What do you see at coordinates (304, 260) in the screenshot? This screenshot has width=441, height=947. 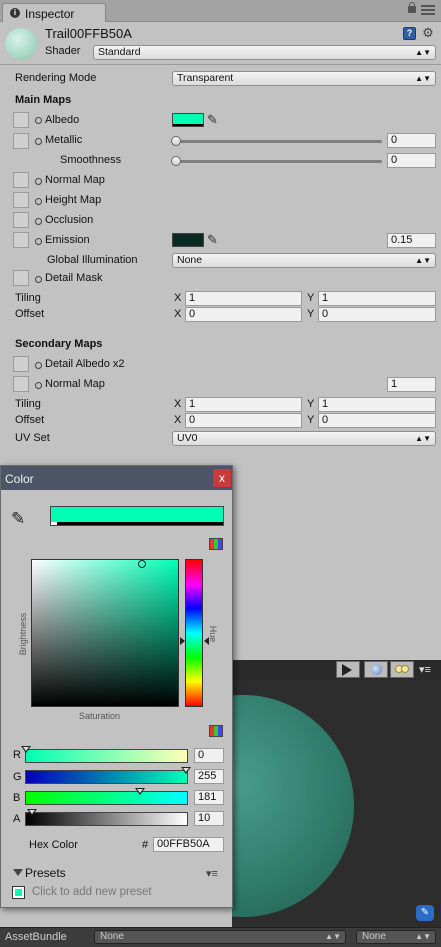 I see `global-illumination-dropdown: None ▲▼` at bounding box center [304, 260].